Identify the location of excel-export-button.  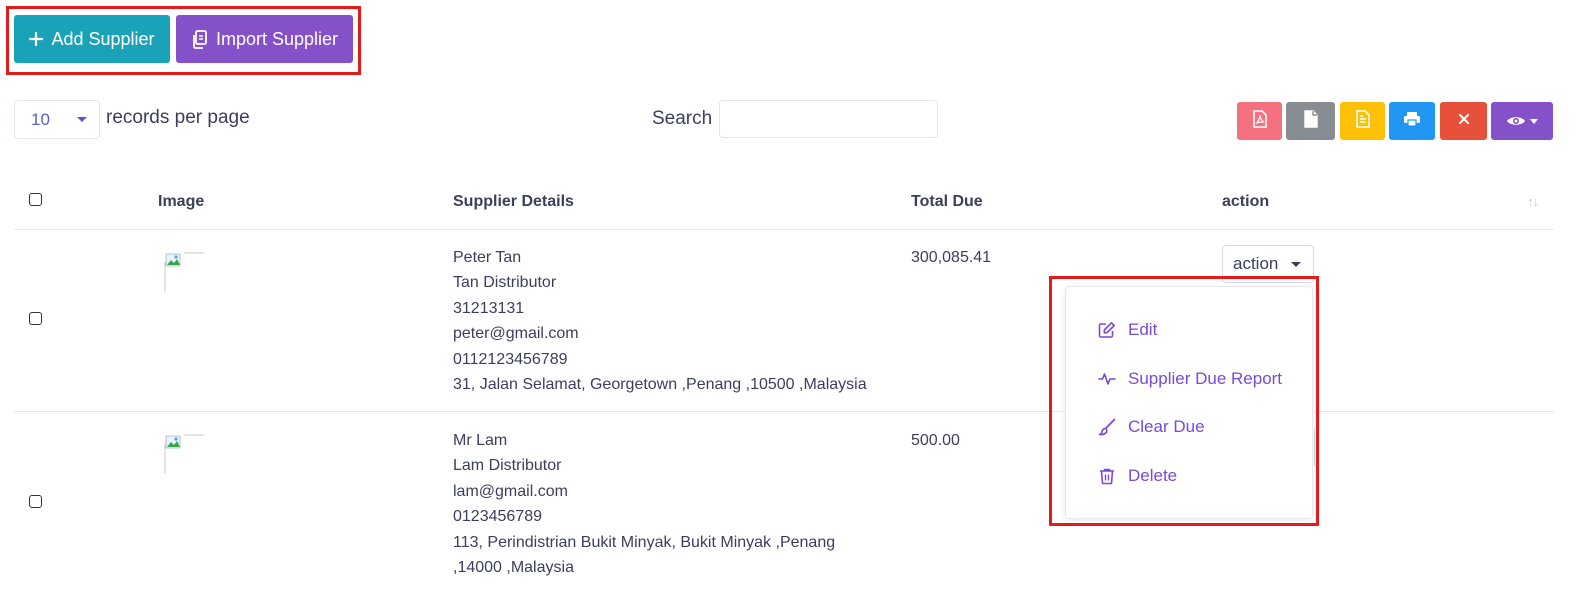
(1362, 121).